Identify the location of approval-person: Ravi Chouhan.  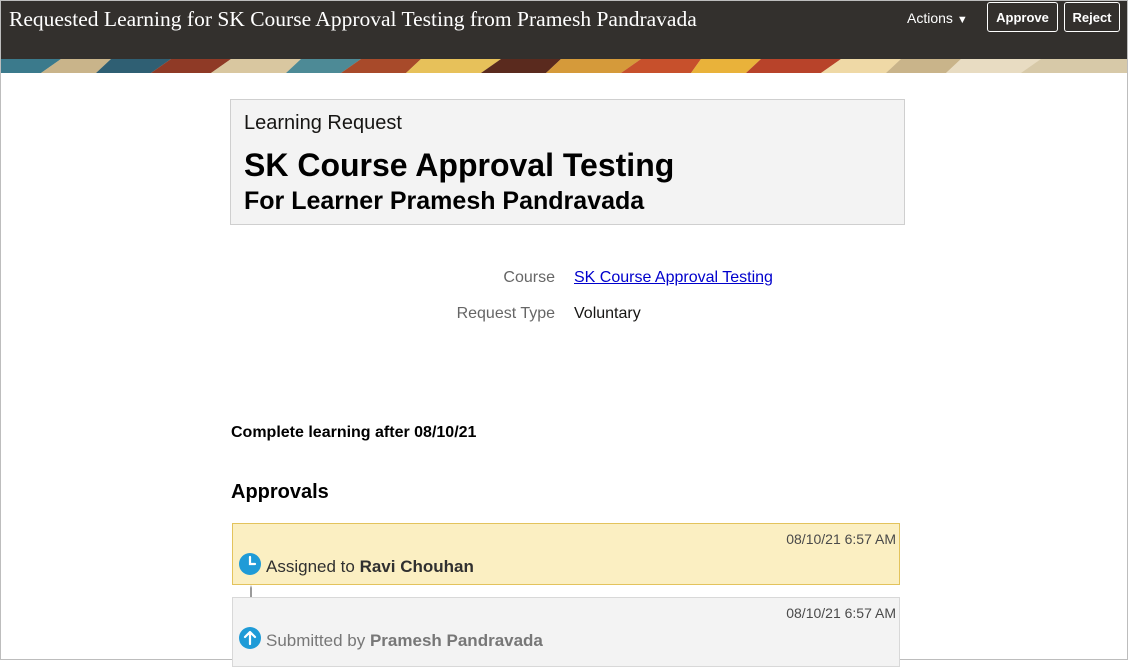
(416, 566).